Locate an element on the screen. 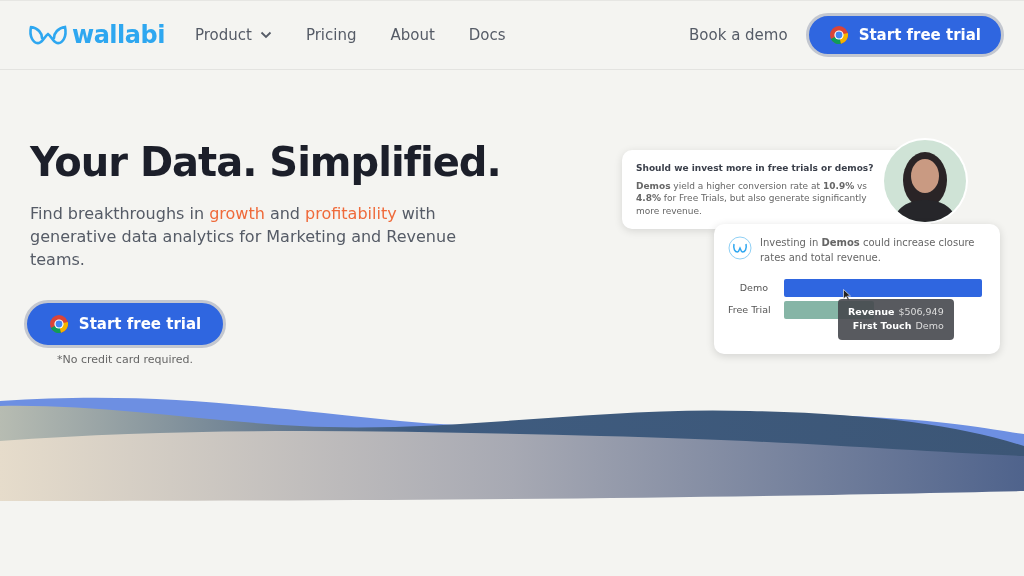  bar-label: Demo is located at coordinates (753, 287).